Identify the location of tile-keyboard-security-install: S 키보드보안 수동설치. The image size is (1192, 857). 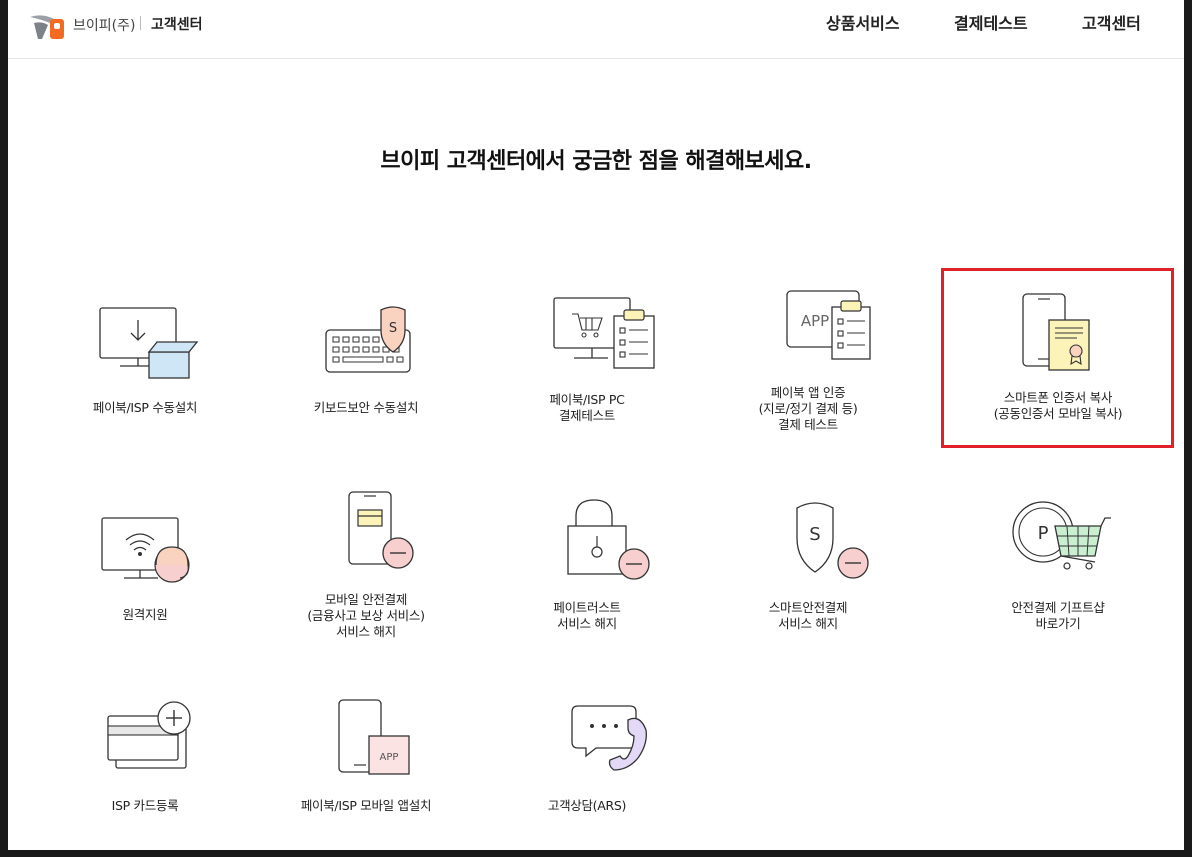
(366, 365).